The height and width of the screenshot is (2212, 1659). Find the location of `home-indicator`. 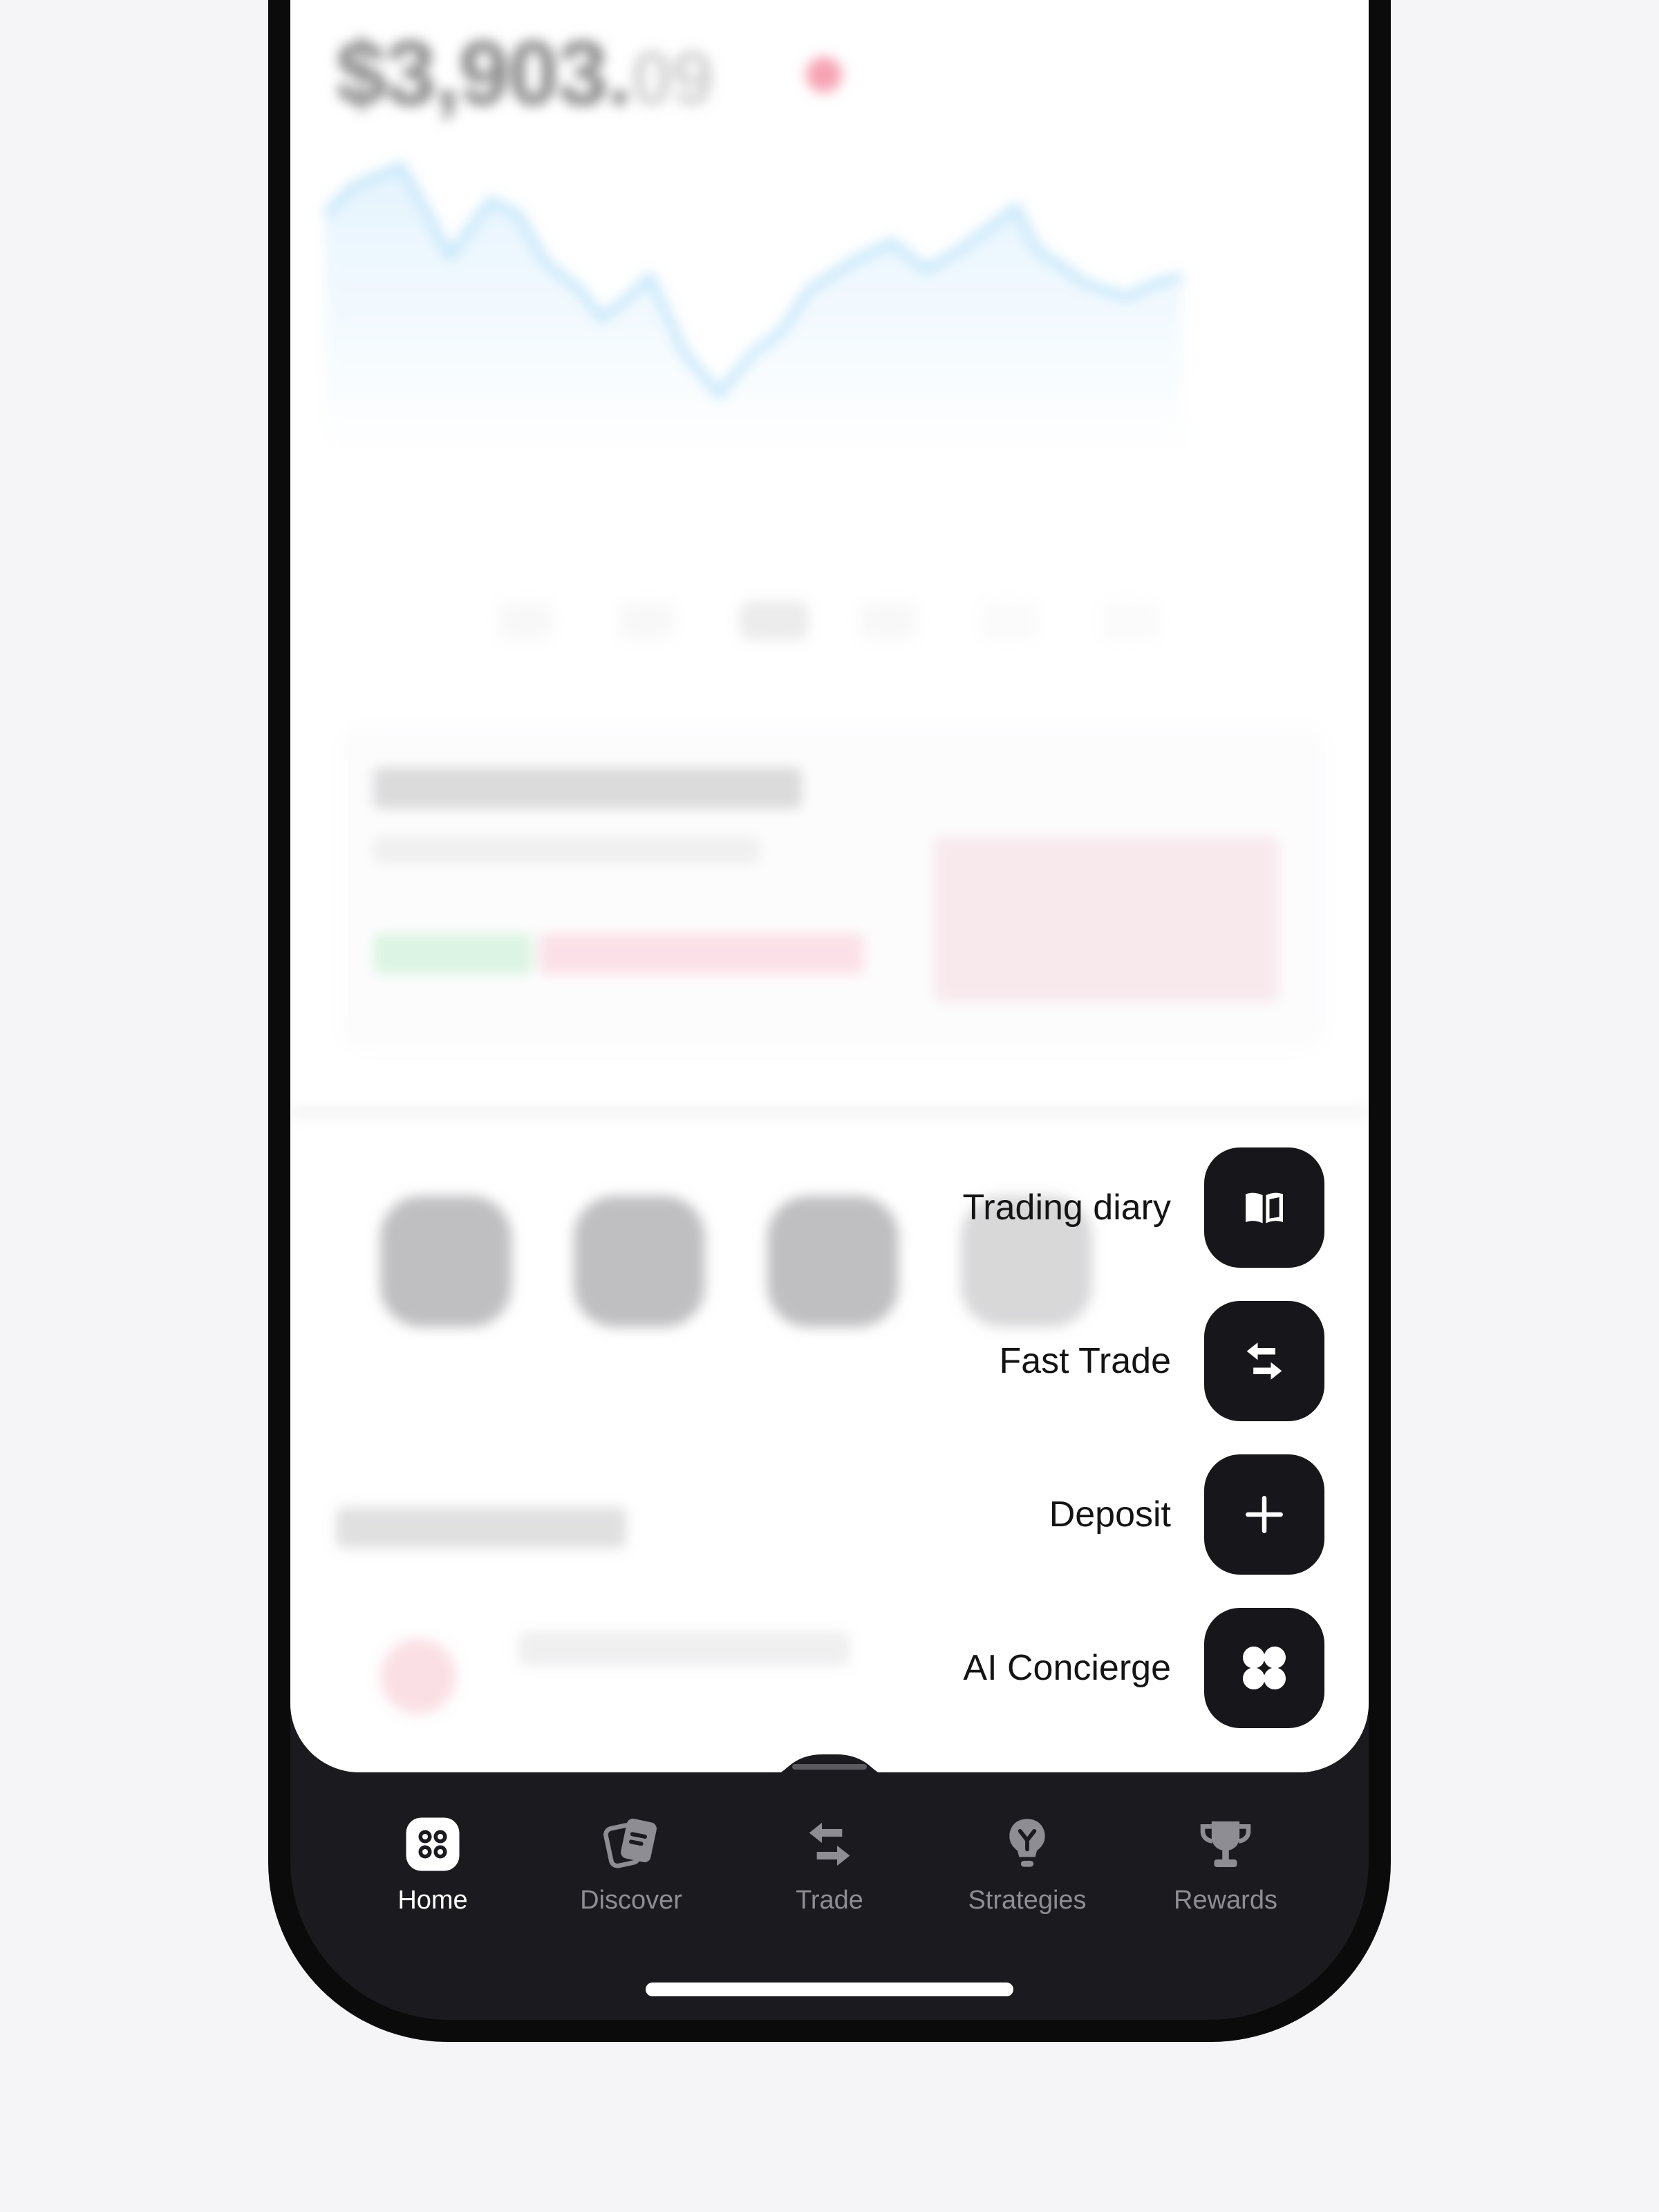

home-indicator is located at coordinates (829, 1989).